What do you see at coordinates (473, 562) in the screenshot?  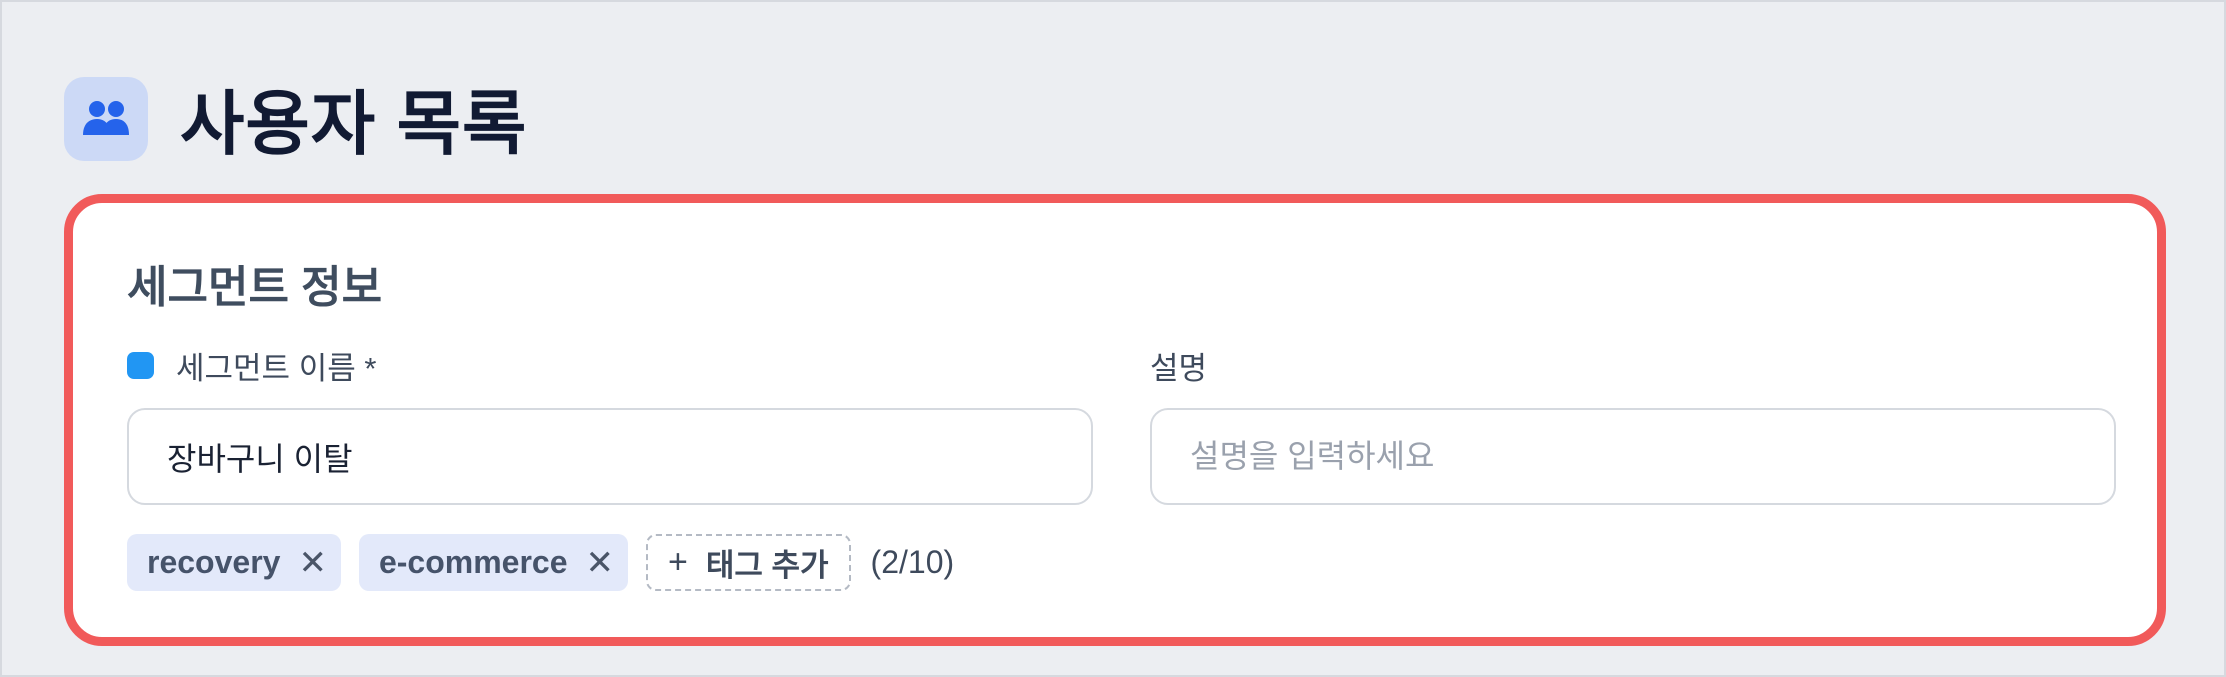 I see `tag-label: e-commerce` at bounding box center [473, 562].